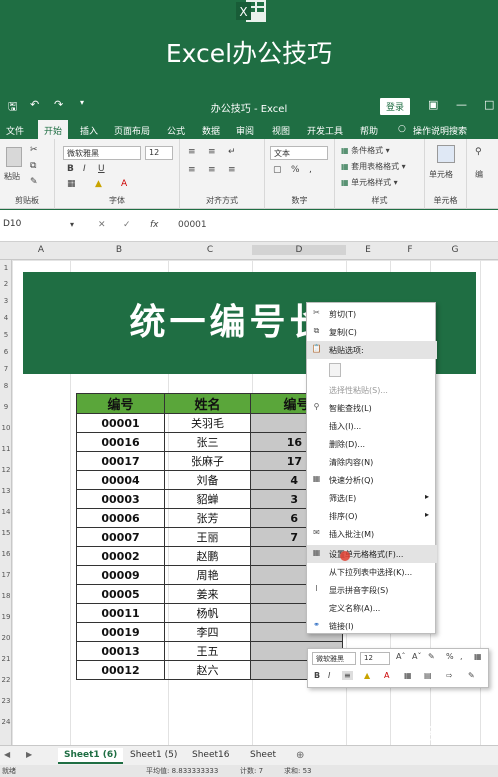 The height and width of the screenshot is (777, 498). What do you see at coordinates (34, 182) in the screenshot?
I see `format-painter-icon: ✎` at bounding box center [34, 182].